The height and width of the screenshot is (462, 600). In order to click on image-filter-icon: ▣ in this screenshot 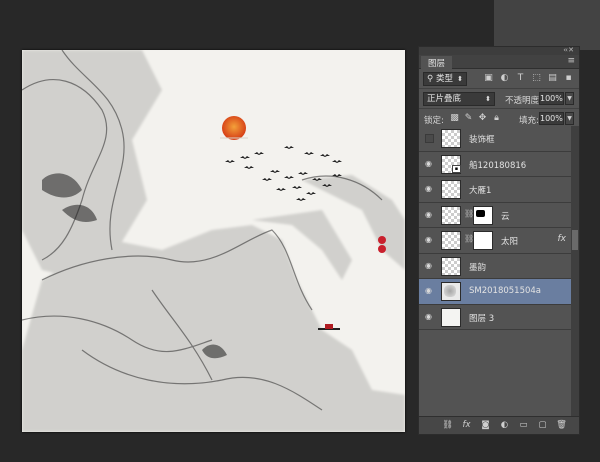, I will do `click(488, 78)`.